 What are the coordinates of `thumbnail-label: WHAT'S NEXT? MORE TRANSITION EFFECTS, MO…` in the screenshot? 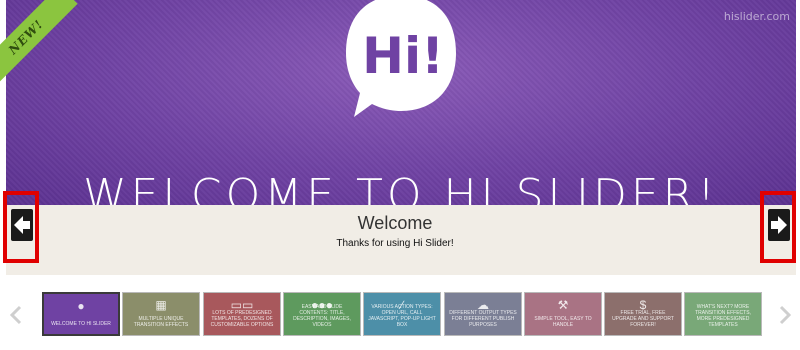 It's located at (723, 316).